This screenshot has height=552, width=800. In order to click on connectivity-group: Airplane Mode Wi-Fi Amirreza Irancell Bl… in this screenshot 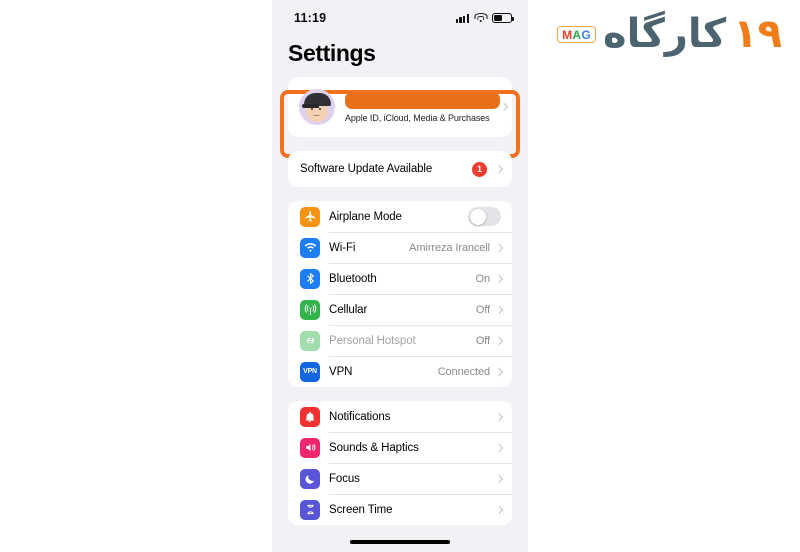, I will do `click(400, 294)`.